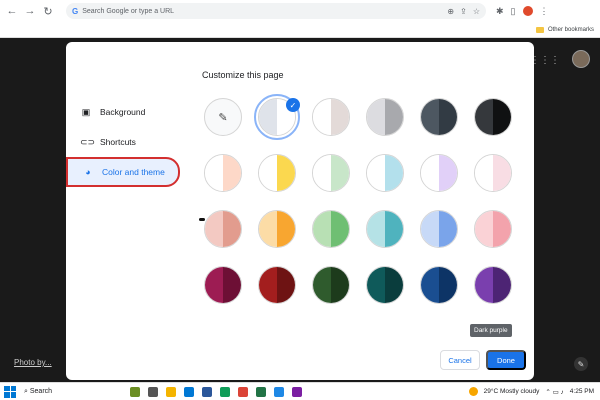  I want to click on swatch-cool-grey, so click(385, 117).